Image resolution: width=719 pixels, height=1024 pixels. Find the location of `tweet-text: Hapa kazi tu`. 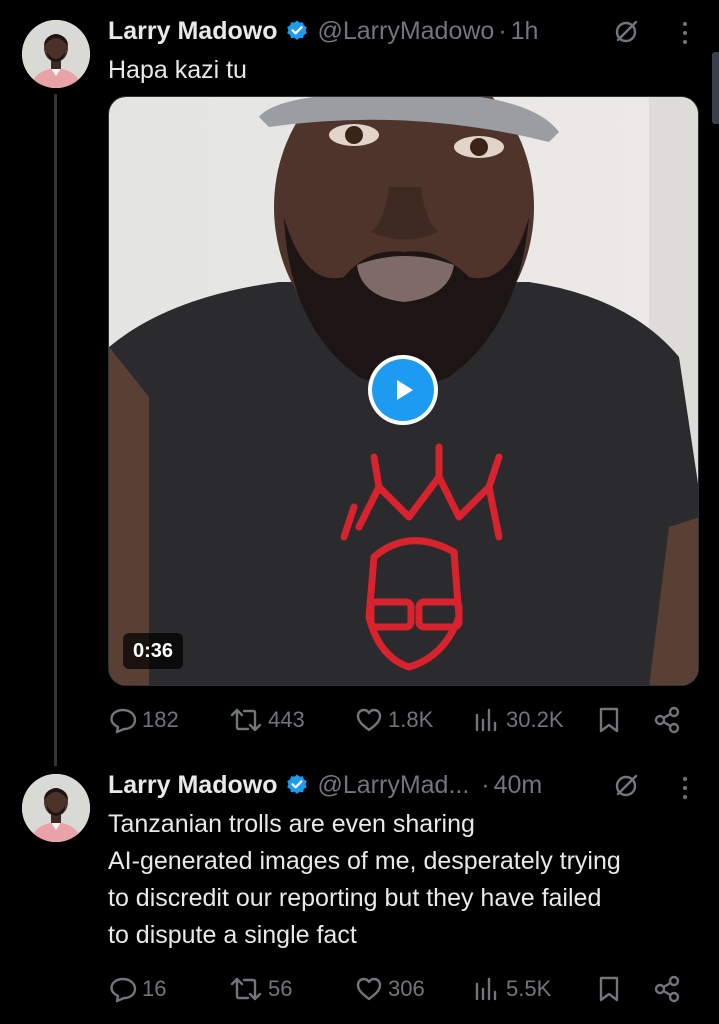

tweet-text: Hapa kazi tu is located at coordinates (177, 70).